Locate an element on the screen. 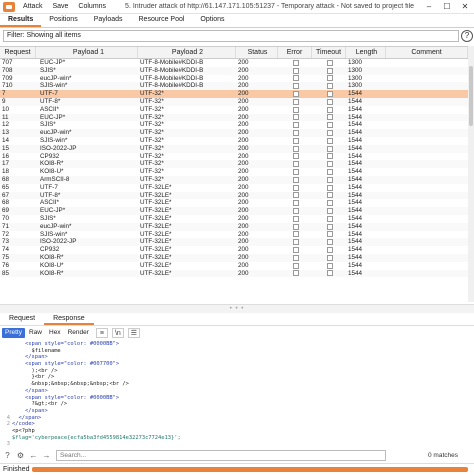 The image size is (474, 475). column-header-length: Length is located at coordinates (366, 52).